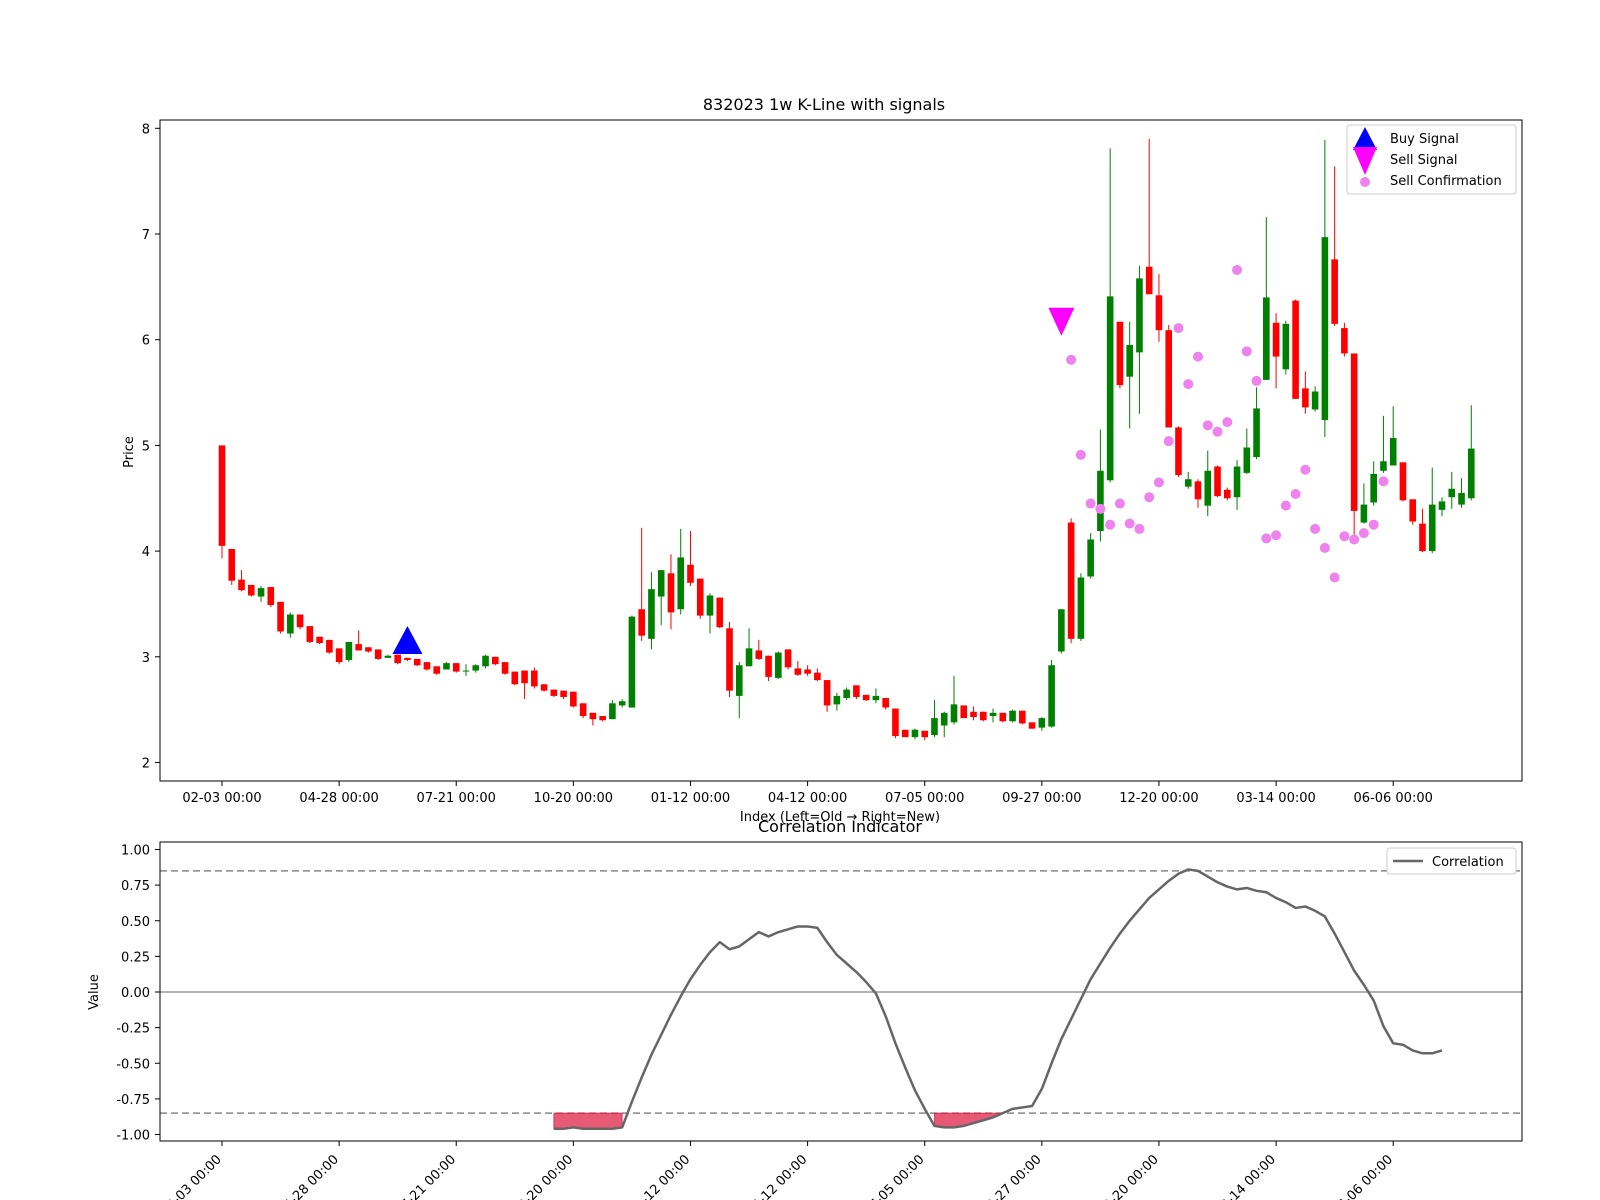 Image resolution: width=1600 pixels, height=1200 pixels. Describe the element at coordinates (1446, 181) in the screenshot. I see `sell-confirmation-legend-label: Sell Confirmation` at that location.